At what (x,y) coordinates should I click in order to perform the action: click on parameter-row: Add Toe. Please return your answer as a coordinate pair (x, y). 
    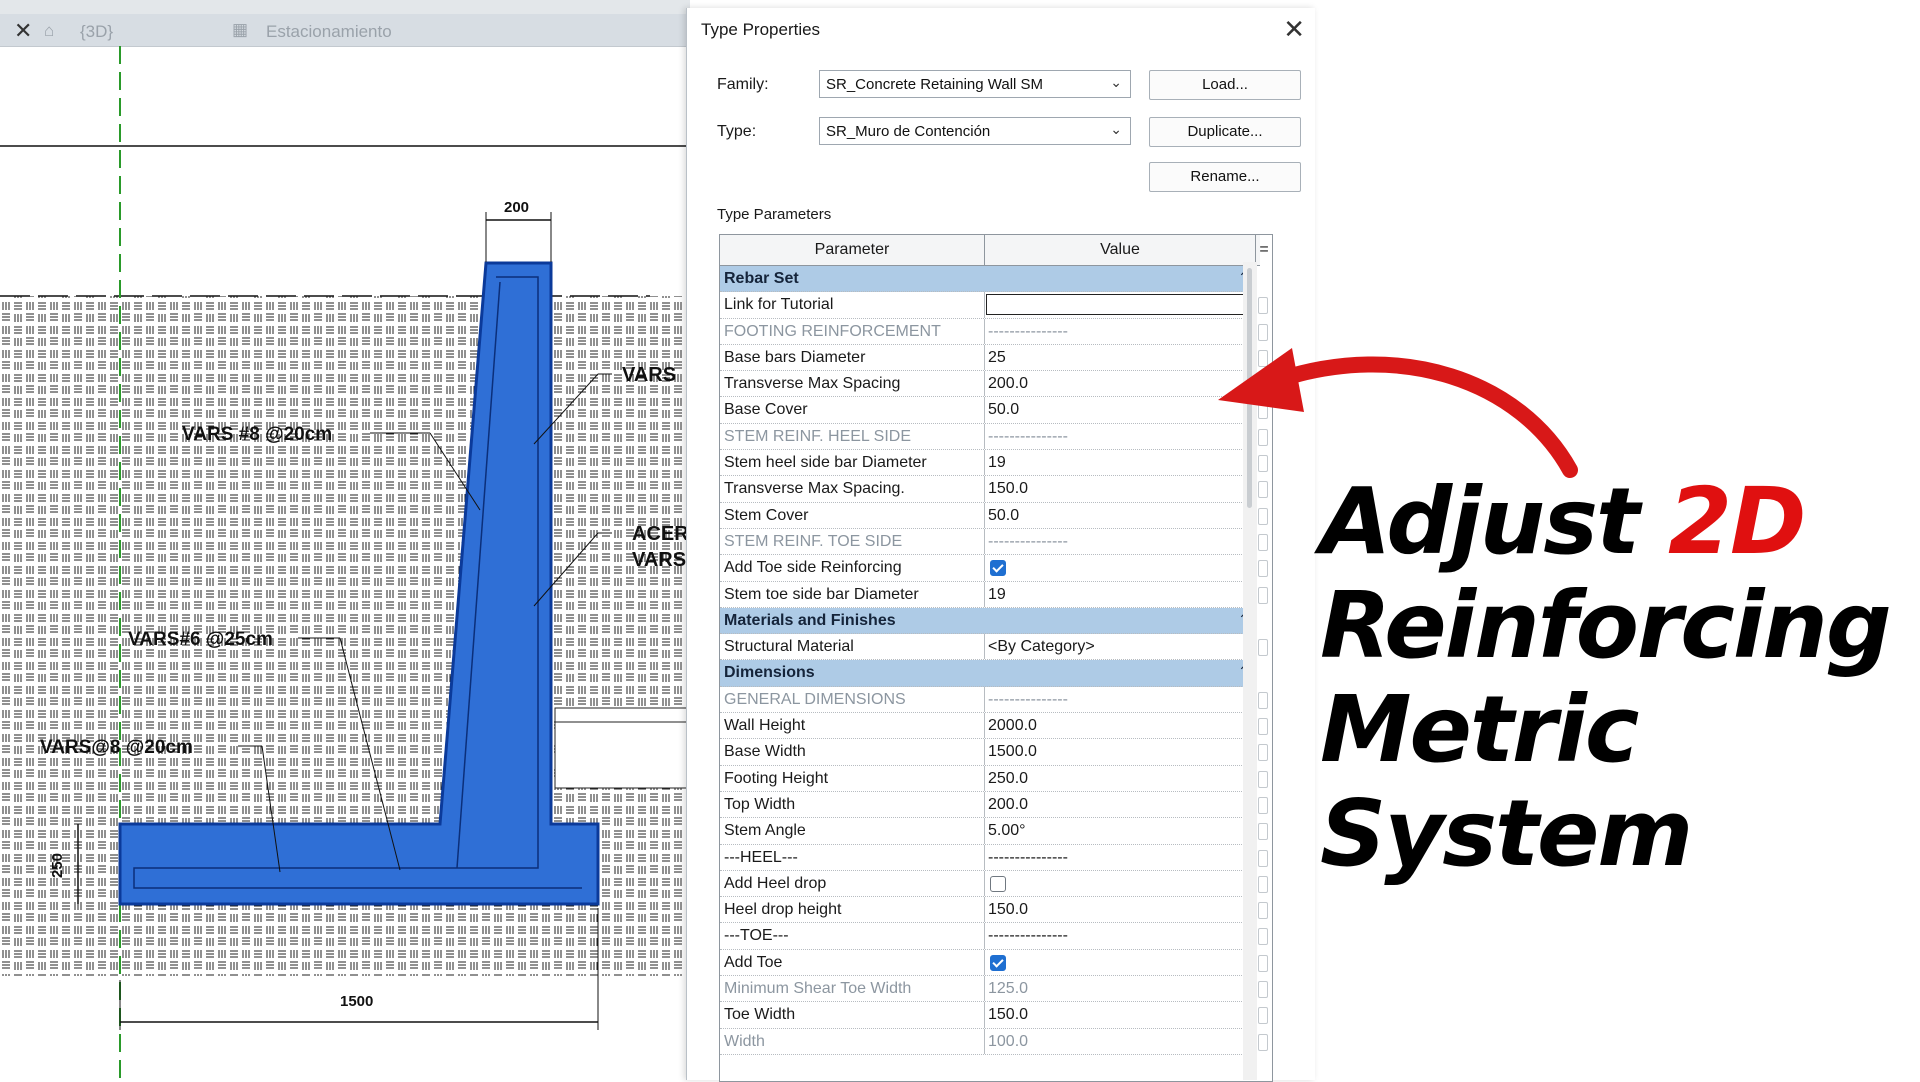
    Looking at the image, I should click on (994, 963).